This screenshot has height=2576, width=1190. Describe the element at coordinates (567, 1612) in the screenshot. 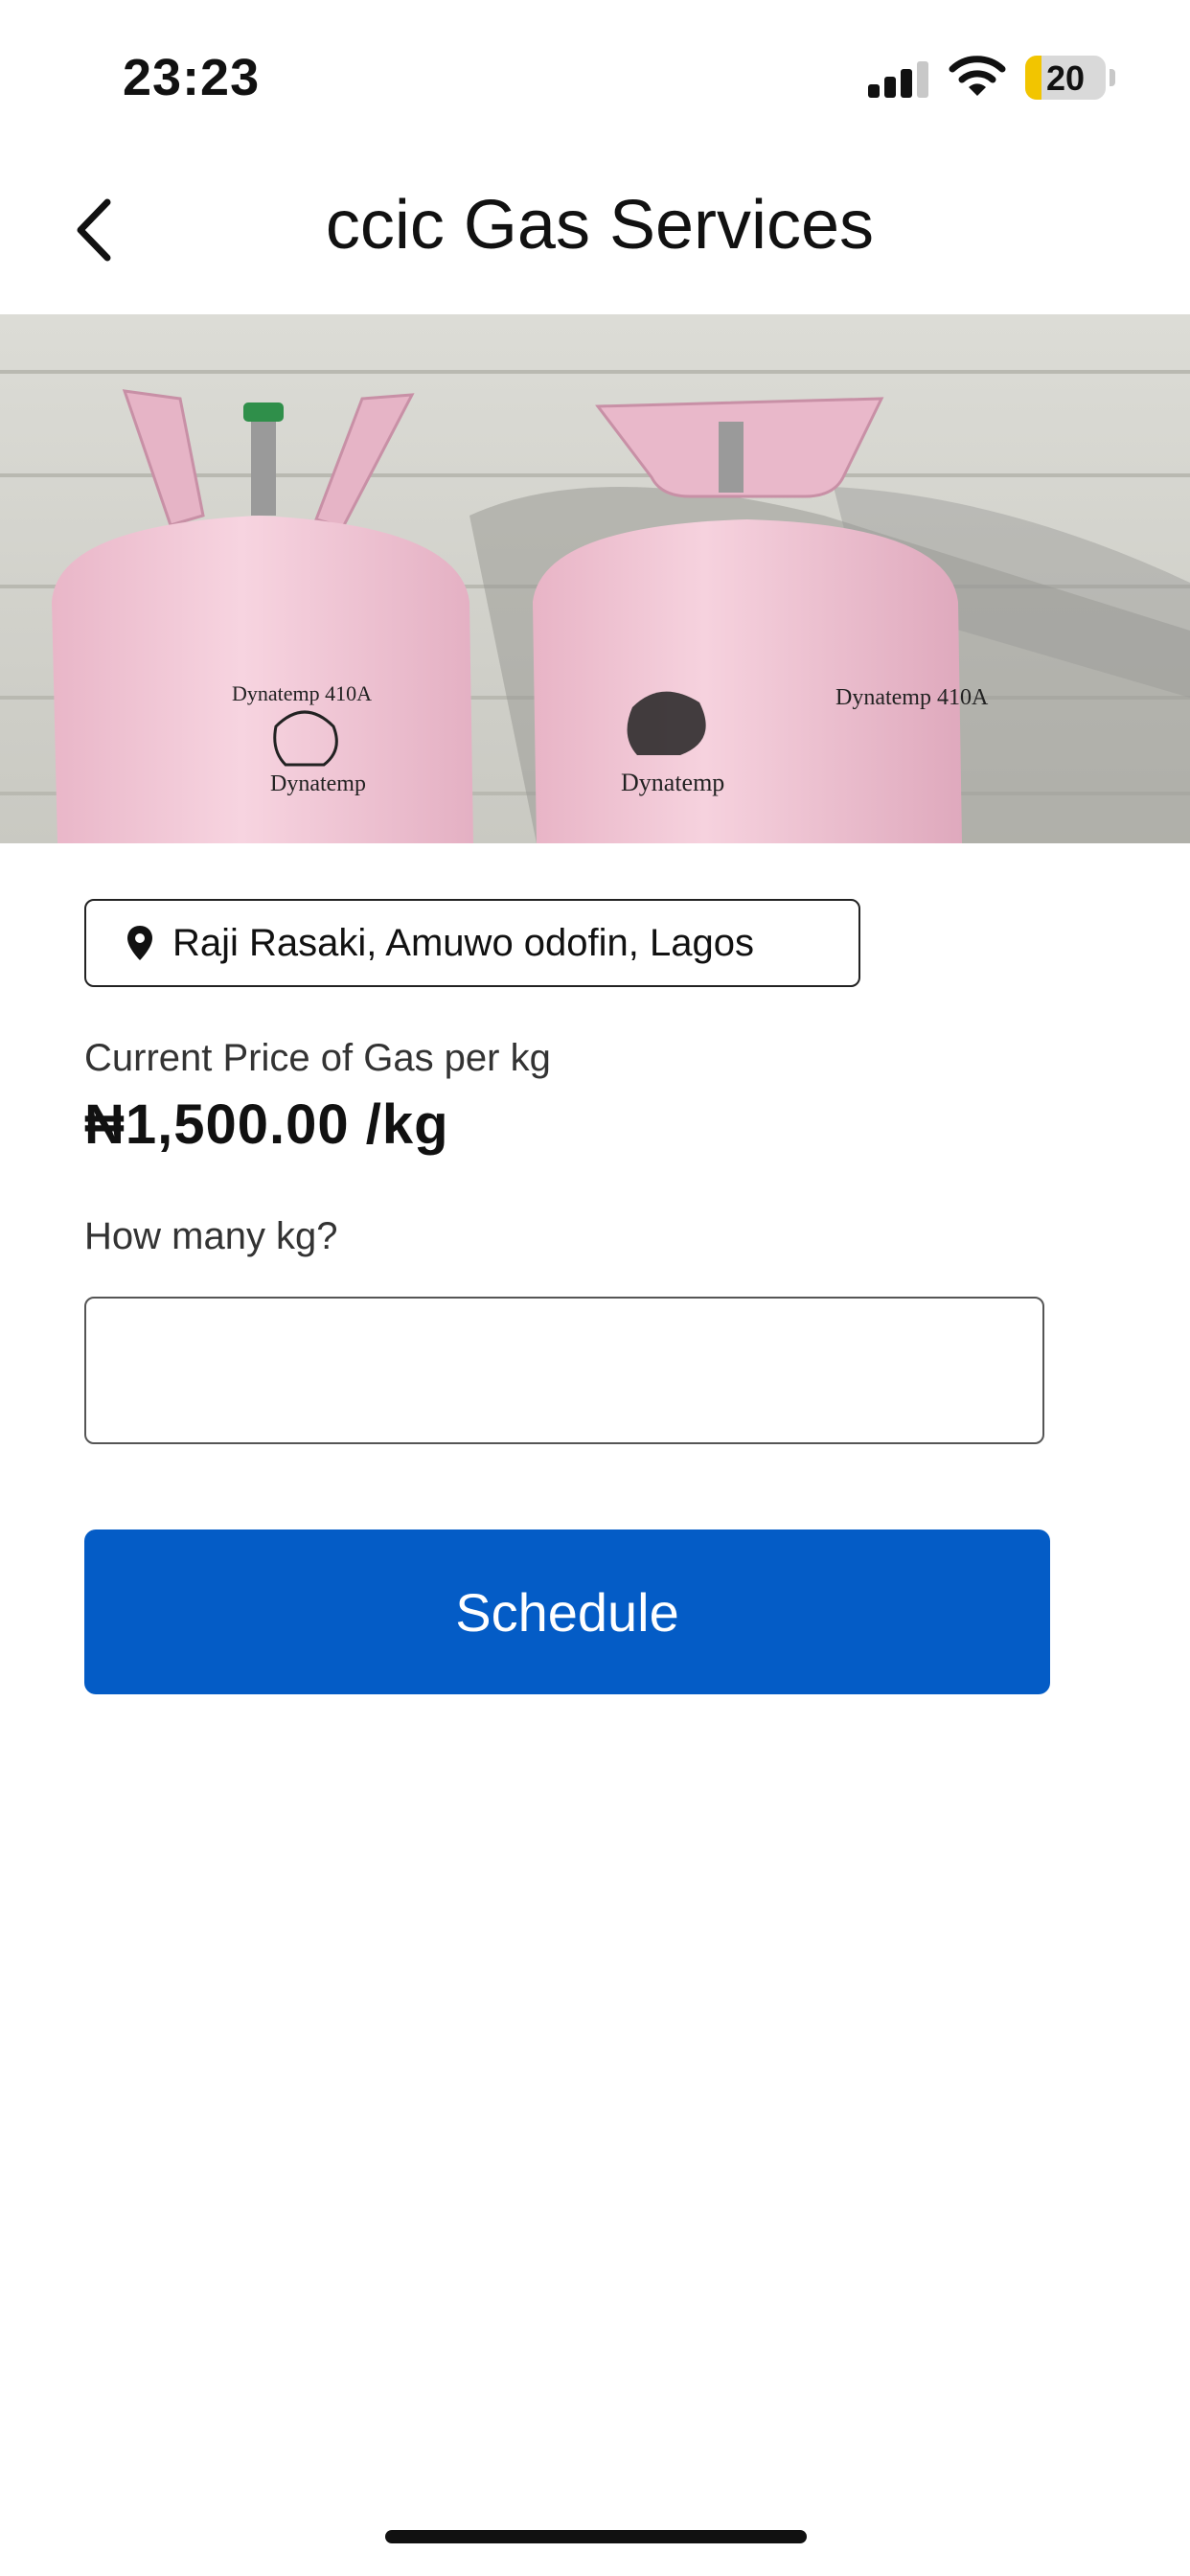

I see `schedule-button: Schedule` at that location.